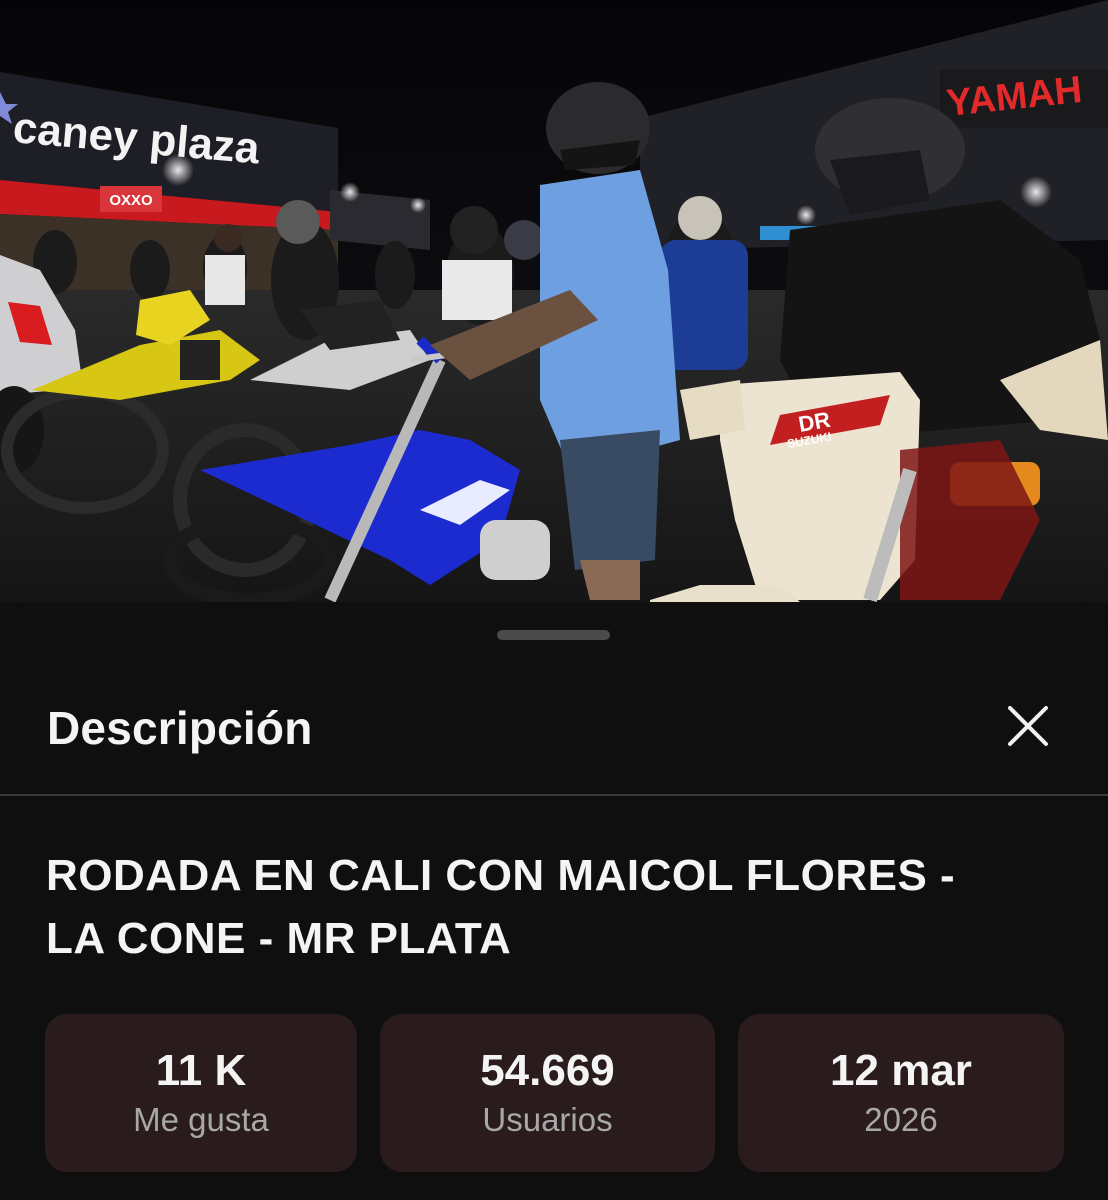  What do you see at coordinates (501, 875) in the screenshot?
I see `video-title-line-1: RODADA EN CALI CON MAICOL FLORES -` at bounding box center [501, 875].